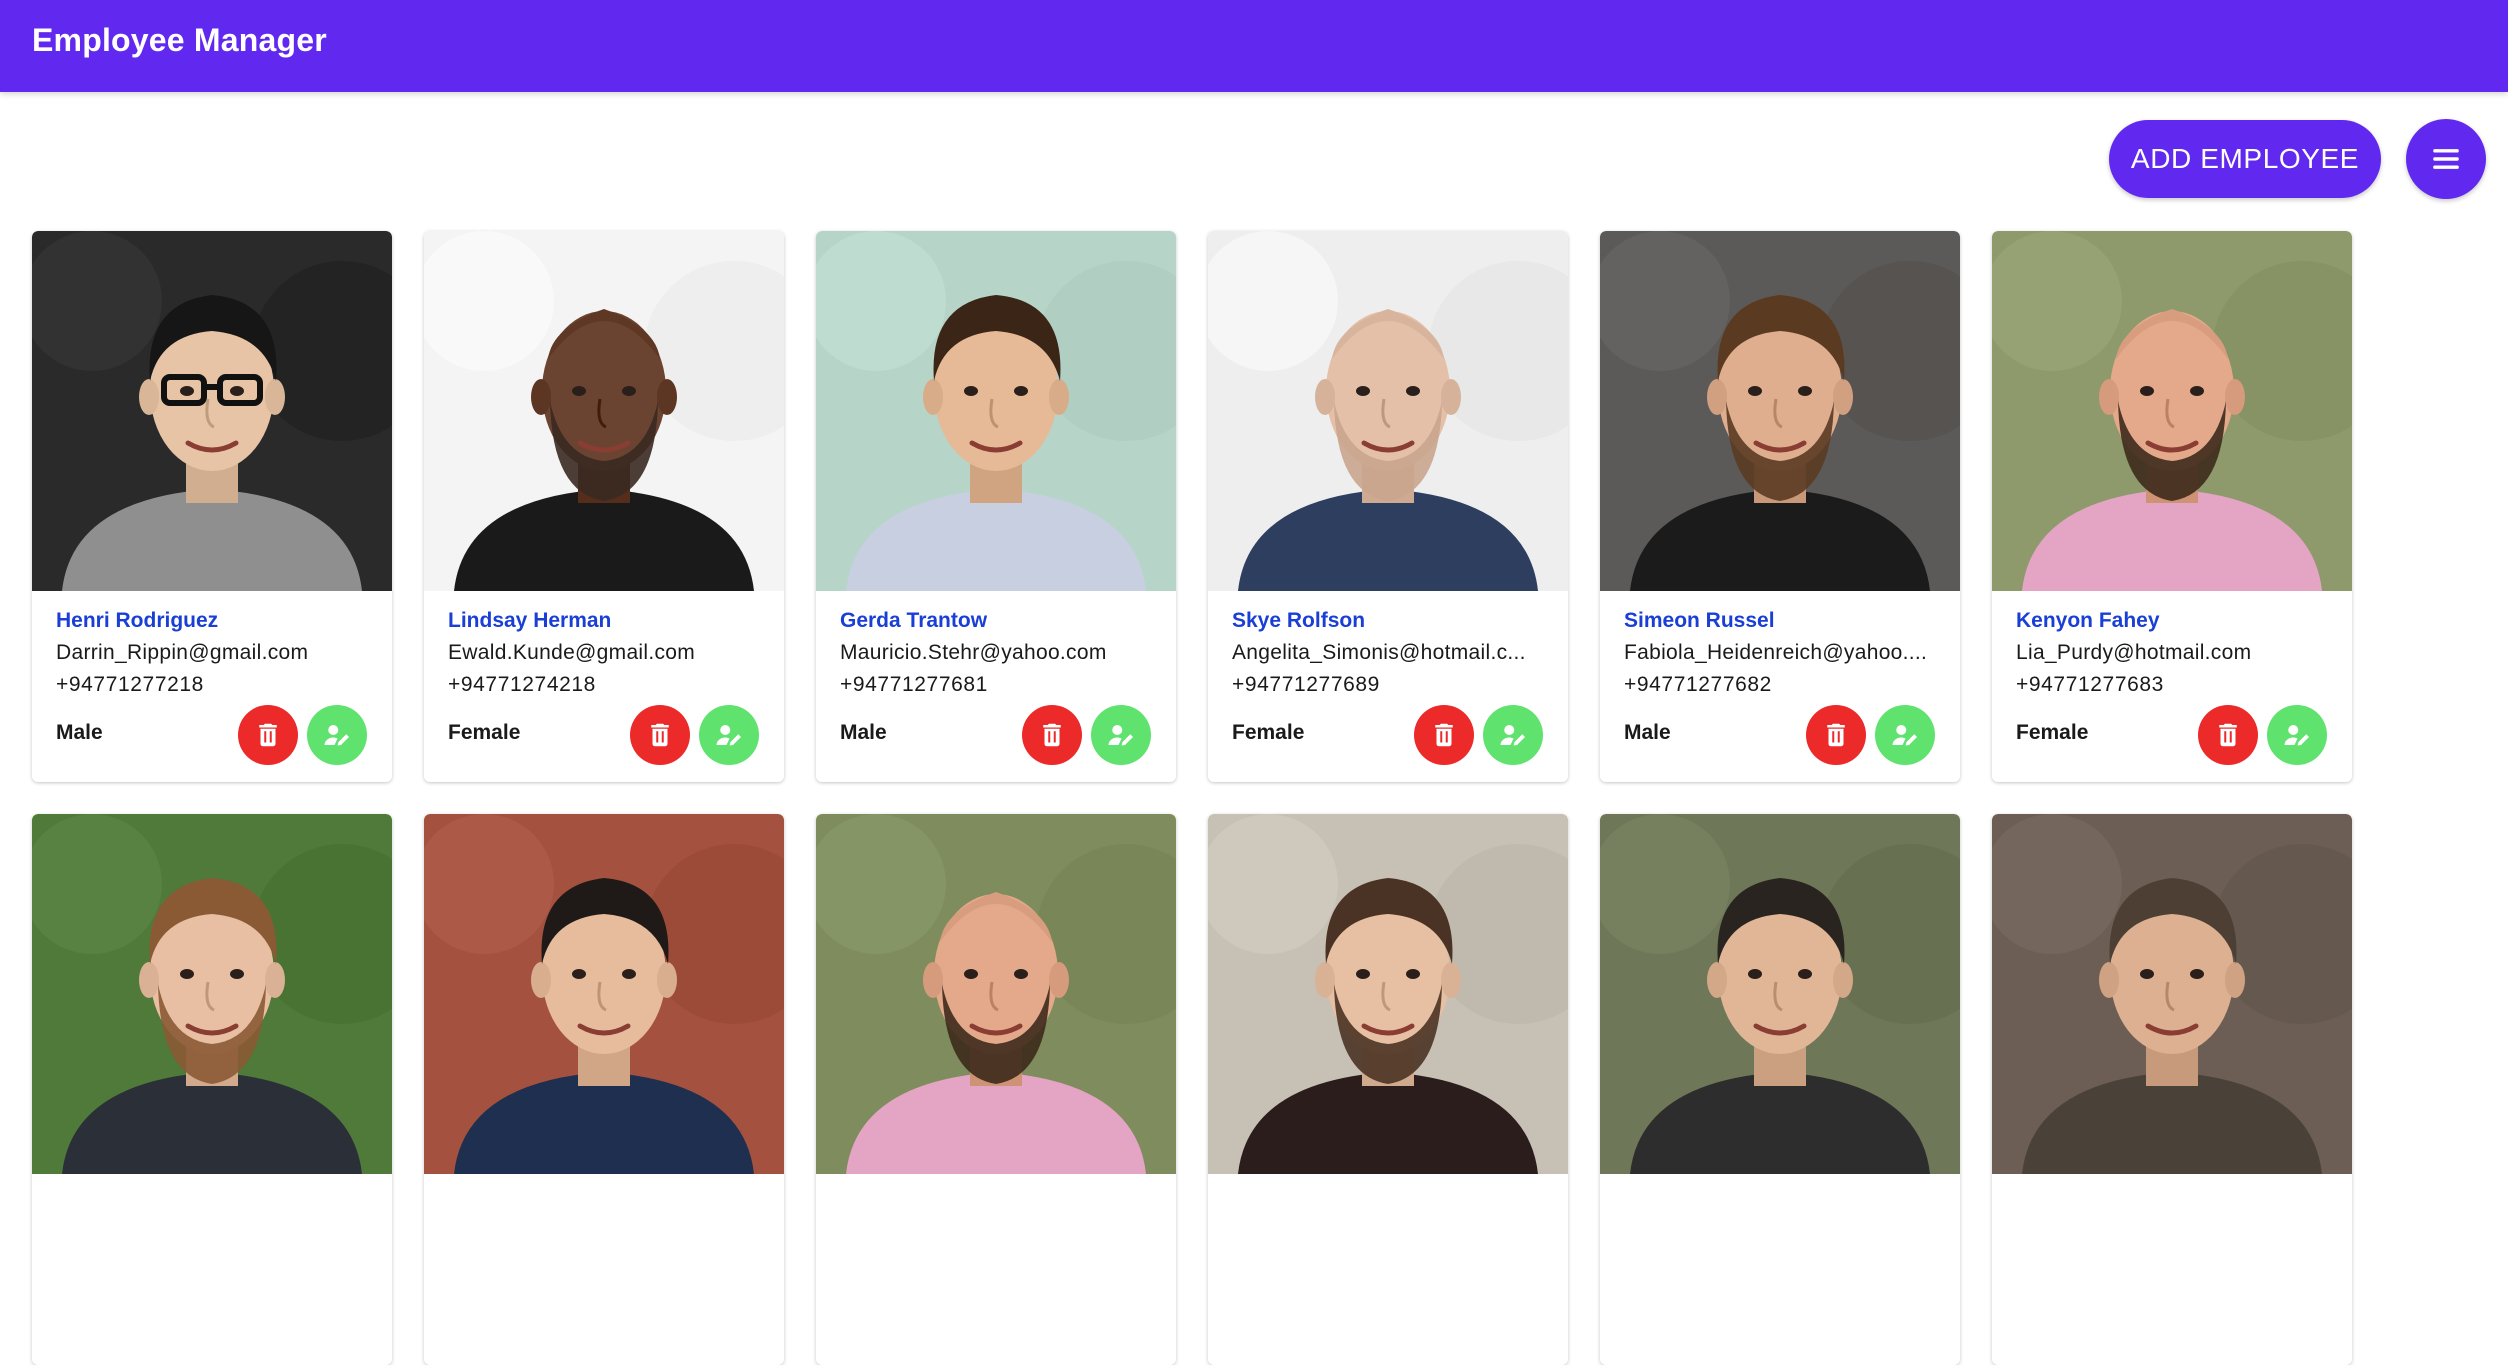  I want to click on employee-name-link: Kenyon Fahey, so click(2176, 621).